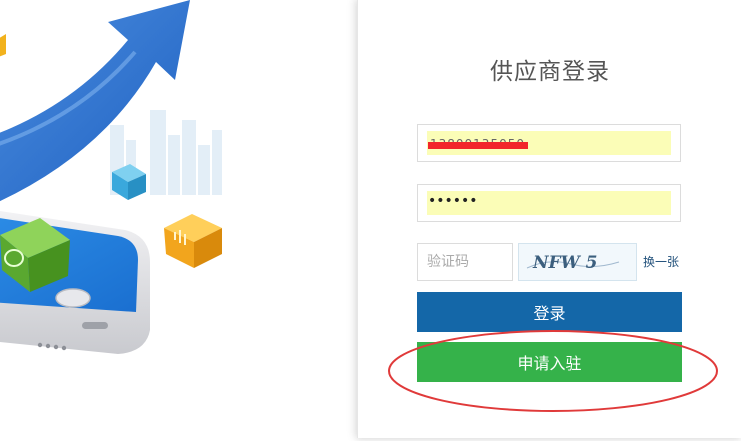 Image resolution: width=741 pixels, height=441 pixels. What do you see at coordinates (453, 201) in the screenshot?
I see `password-value: ••••••` at bounding box center [453, 201].